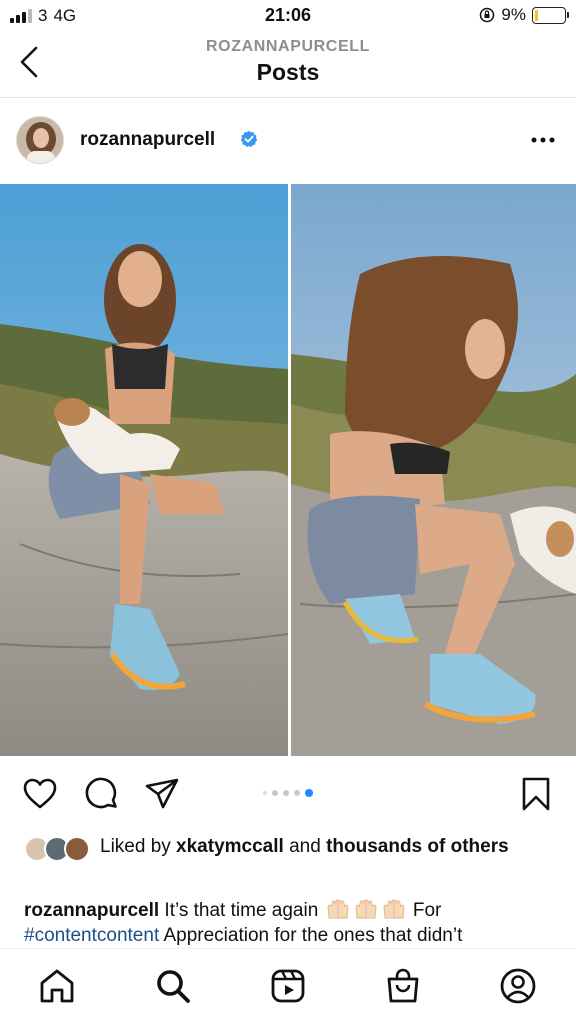 This screenshot has width=576, height=1024. Describe the element at coordinates (241, 910) in the screenshot. I see `caption-text: It’s that time again` at that location.